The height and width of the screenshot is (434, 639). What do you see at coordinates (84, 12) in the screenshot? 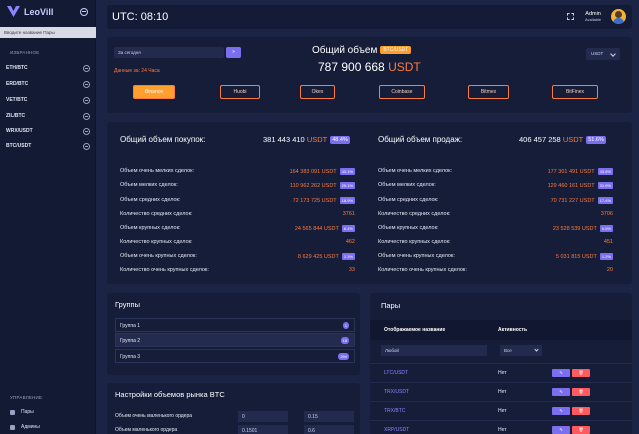
I see `sidebar-toggle-icon` at bounding box center [84, 12].